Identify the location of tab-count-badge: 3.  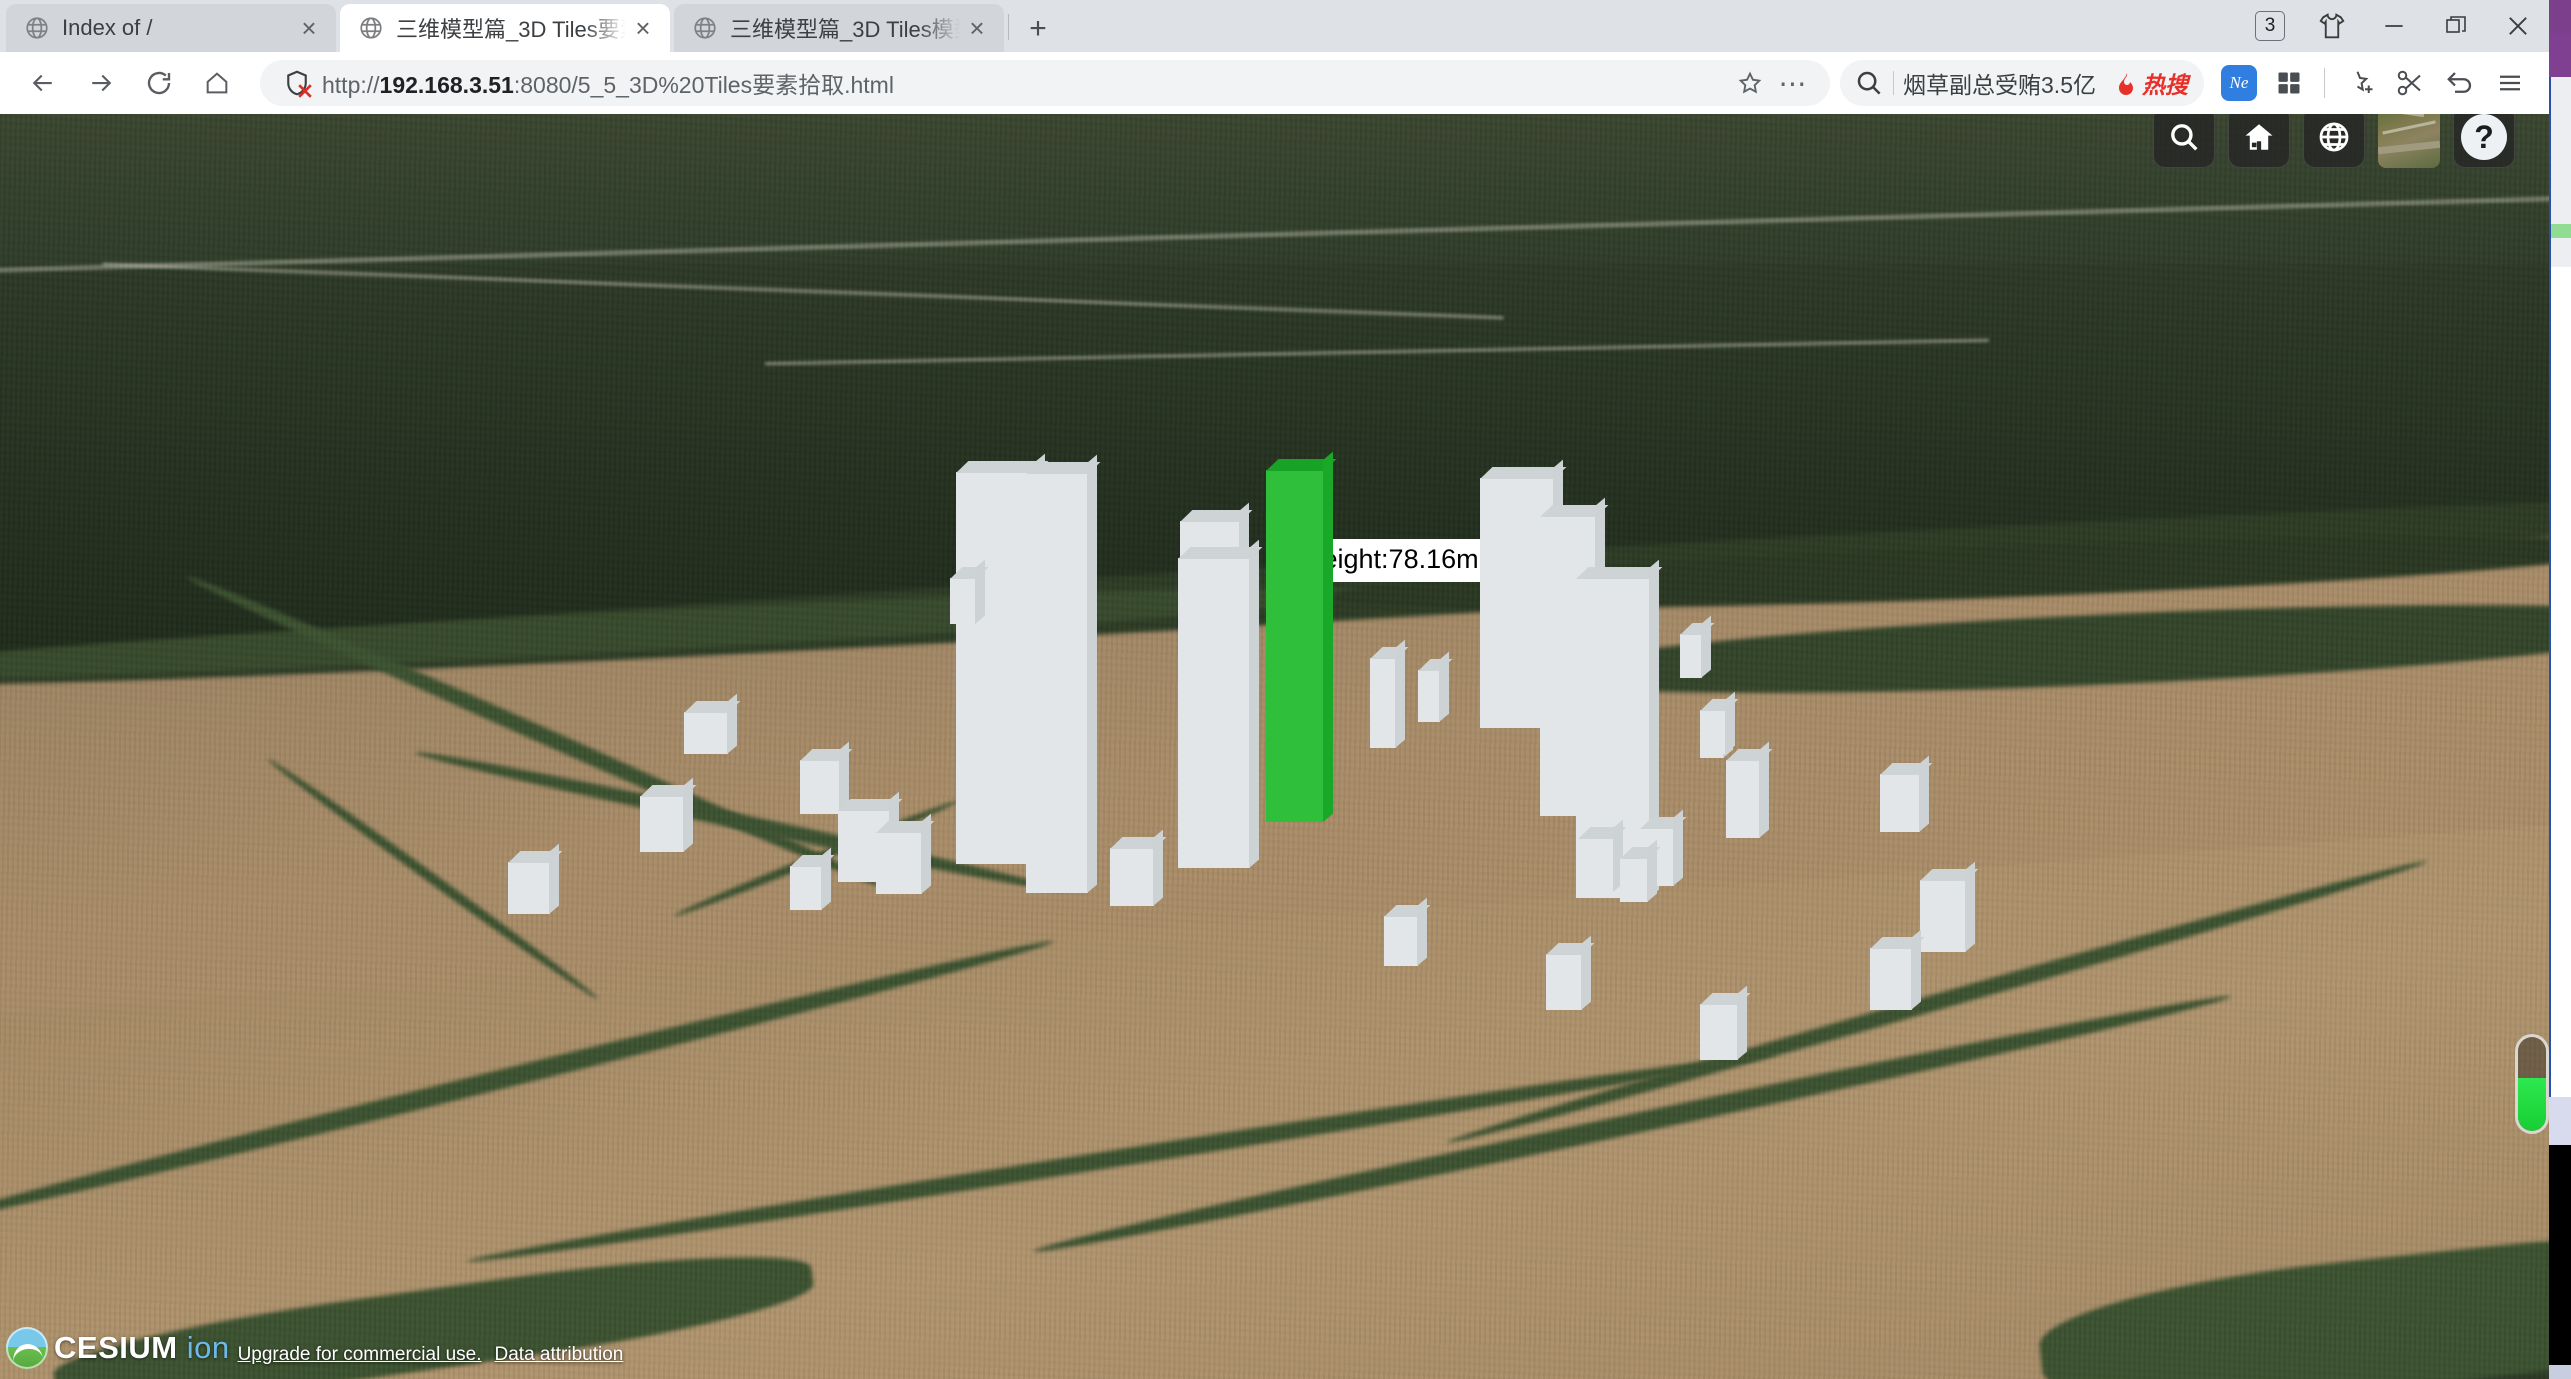
(2270, 26).